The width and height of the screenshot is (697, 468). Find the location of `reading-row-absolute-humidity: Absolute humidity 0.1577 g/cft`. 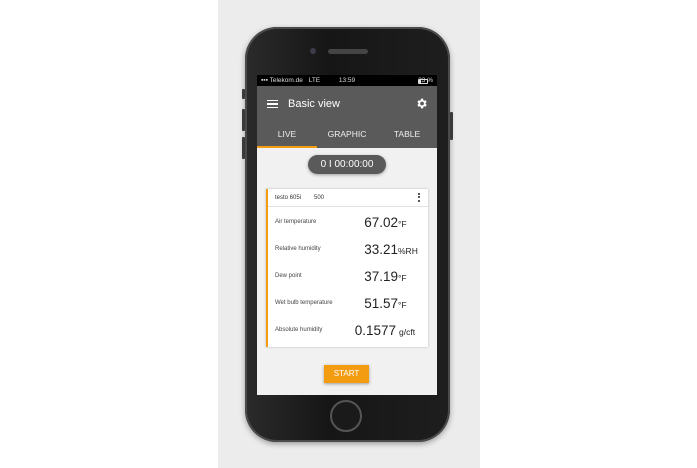

reading-row-absolute-humidity: Absolute humidity 0.1577 g/cft is located at coordinates (348, 330).